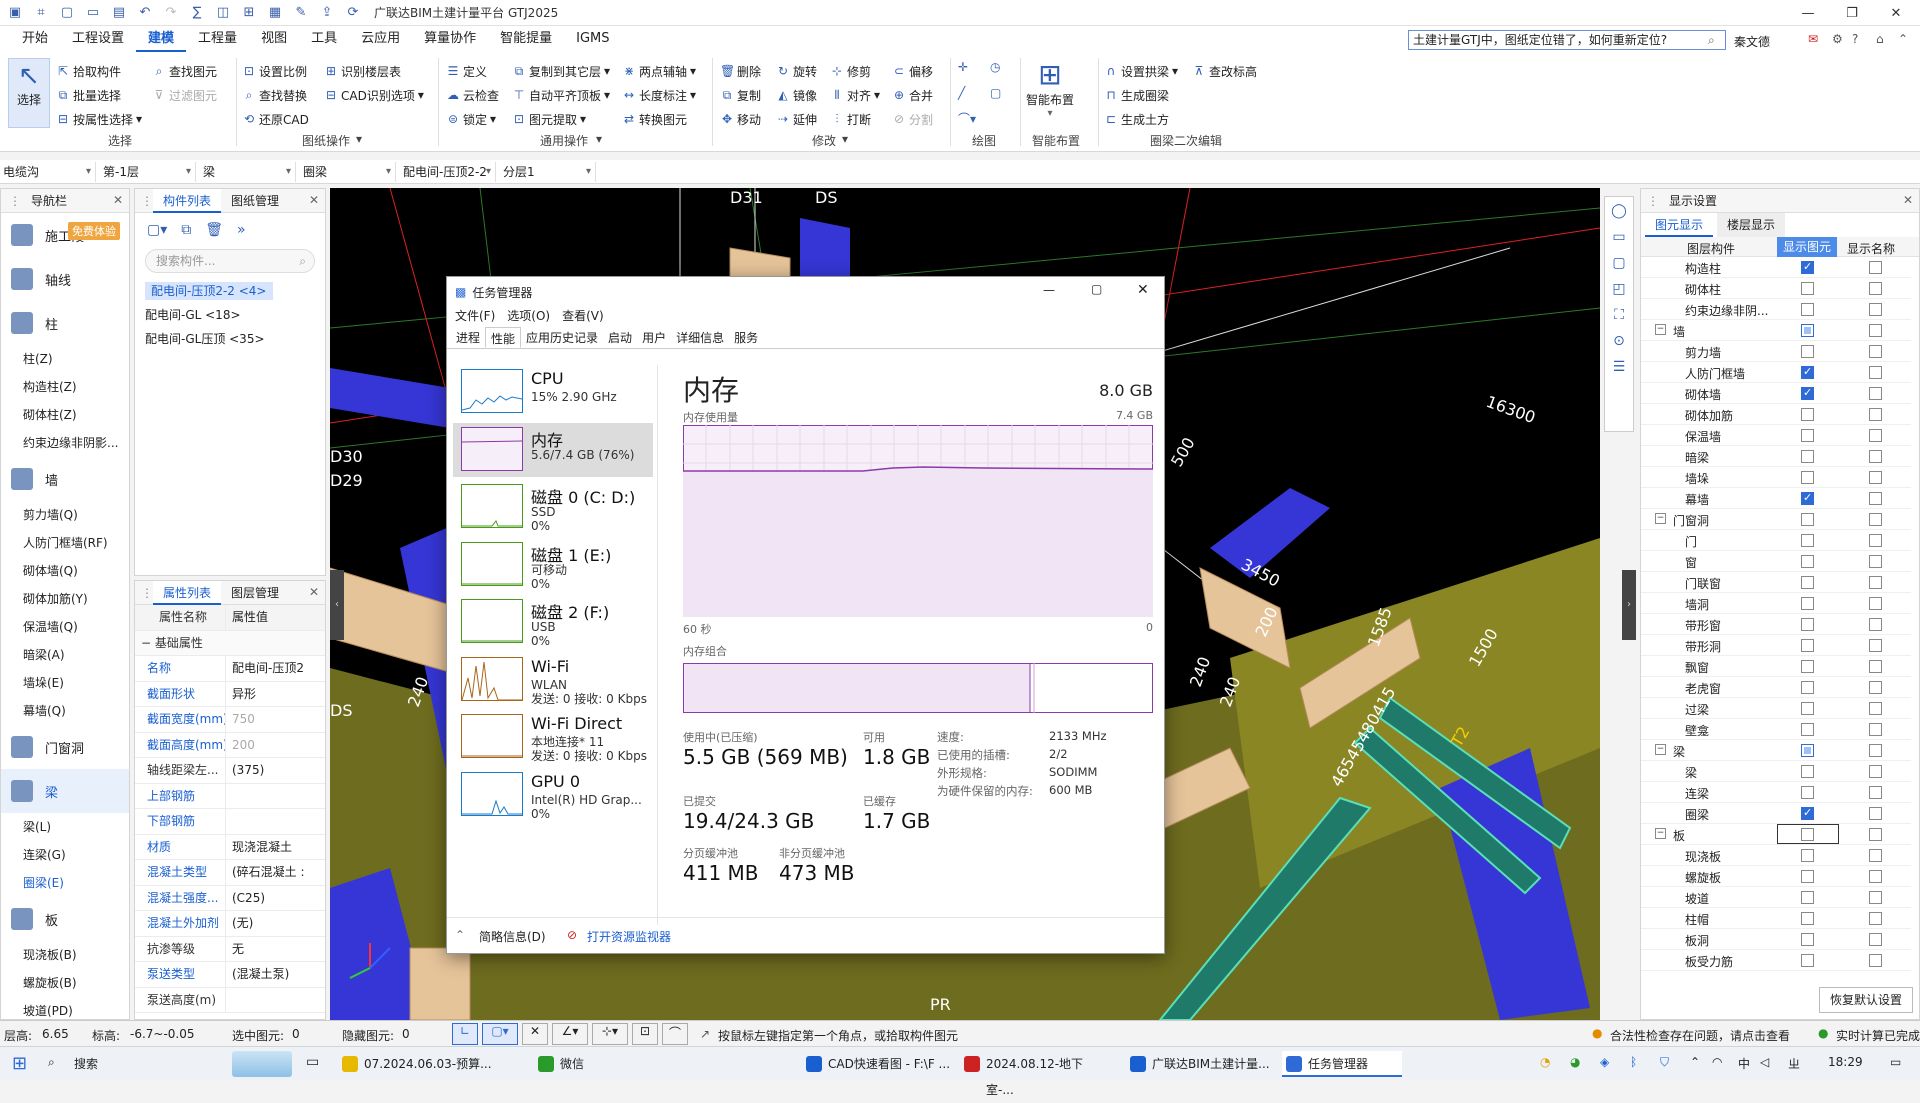 Image resolution: width=1920 pixels, height=1103 pixels. Describe the element at coordinates (1633, 1062) in the screenshot. I see `bluetooth-icon: ᛒ` at that location.